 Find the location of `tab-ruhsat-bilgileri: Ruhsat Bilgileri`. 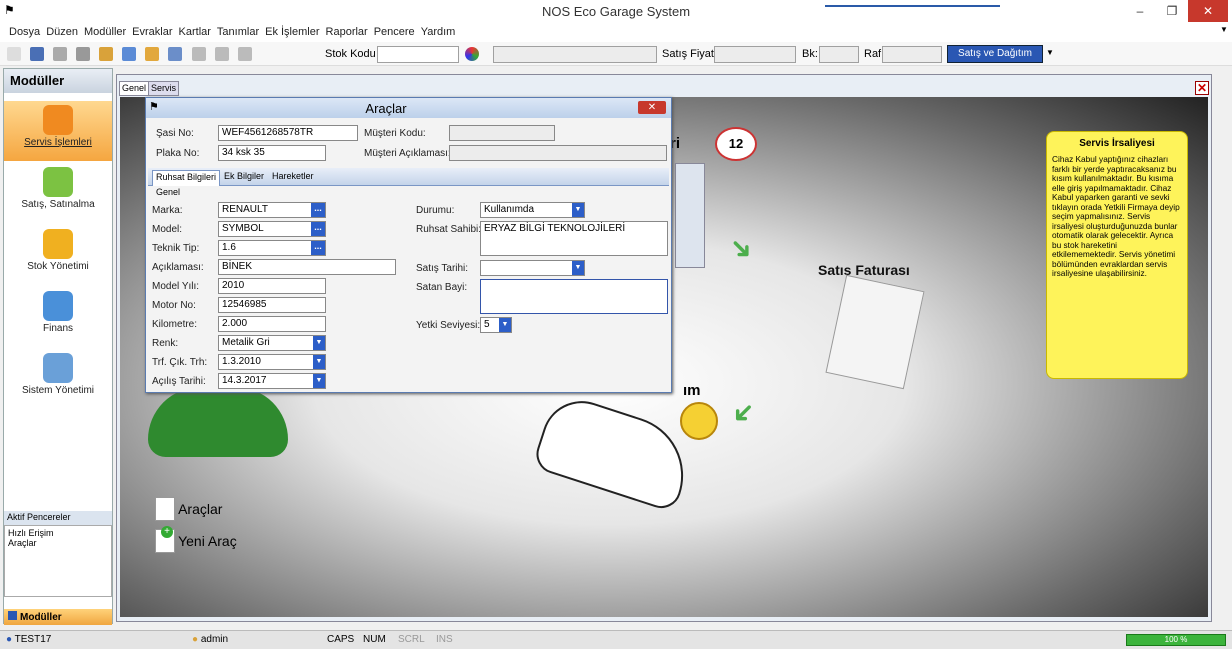

tab-ruhsat-bilgileri: Ruhsat Bilgileri is located at coordinates (186, 178).